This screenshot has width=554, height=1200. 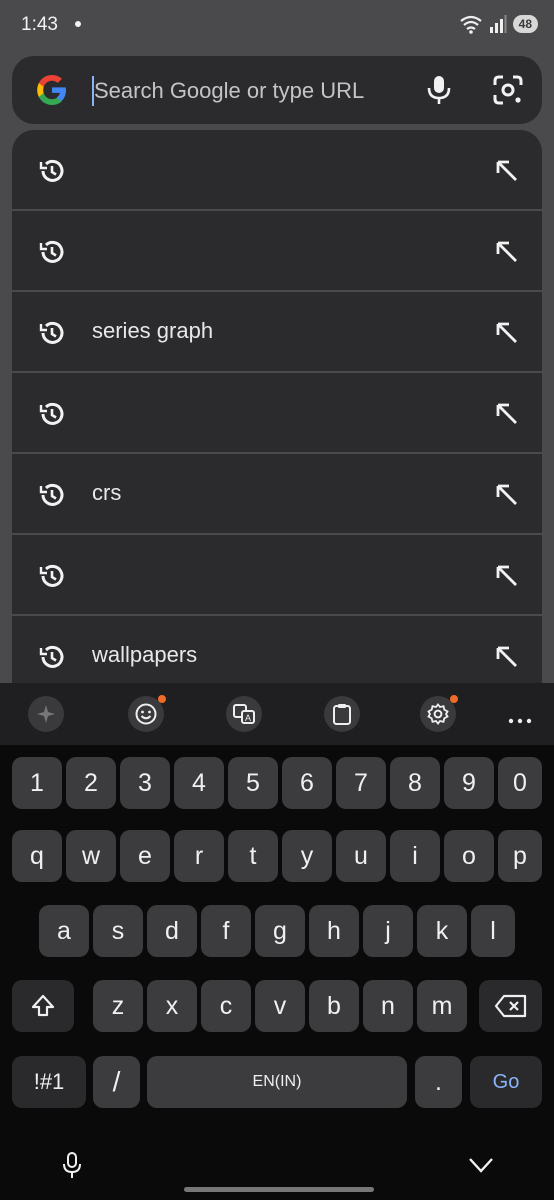 What do you see at coordinates (172, 1006) in the screenshot?
I see `key-x: x` at bounding box center [172, 1006].